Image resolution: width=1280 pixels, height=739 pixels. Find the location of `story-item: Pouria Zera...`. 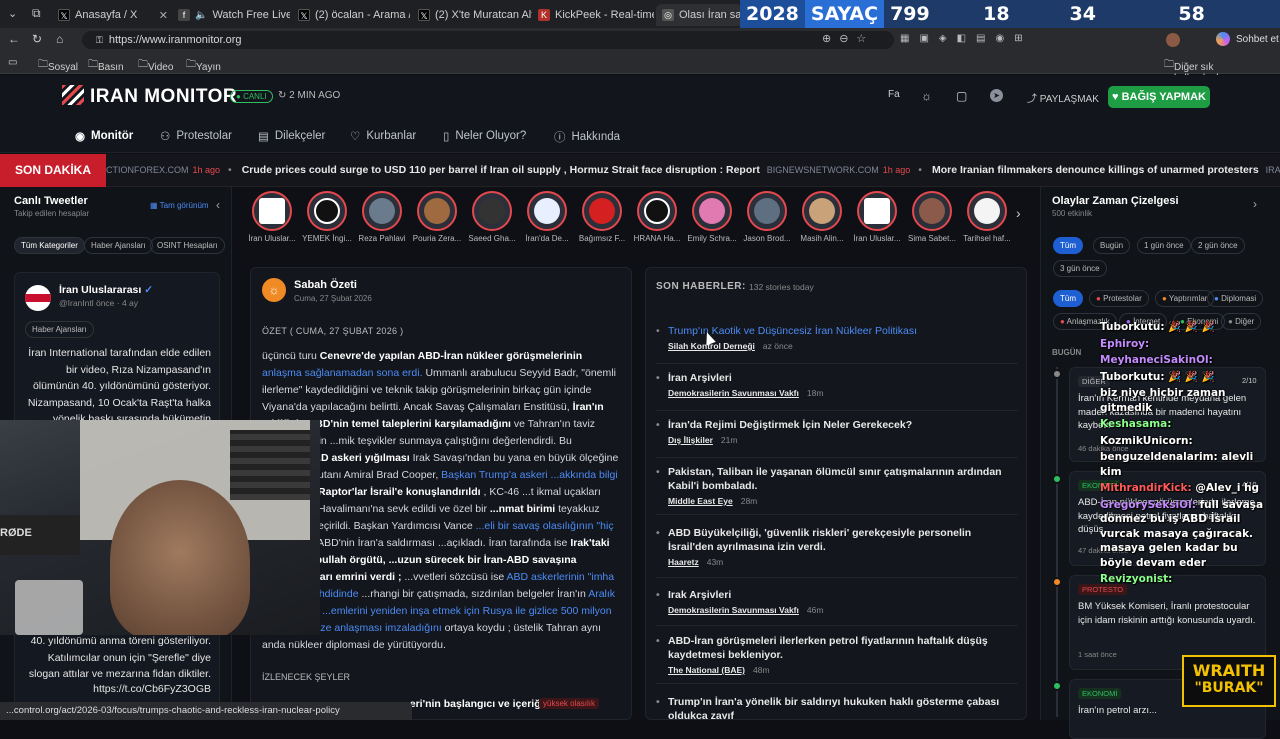

story-item: Pouria Zera... is located at coordinates (437, 217).